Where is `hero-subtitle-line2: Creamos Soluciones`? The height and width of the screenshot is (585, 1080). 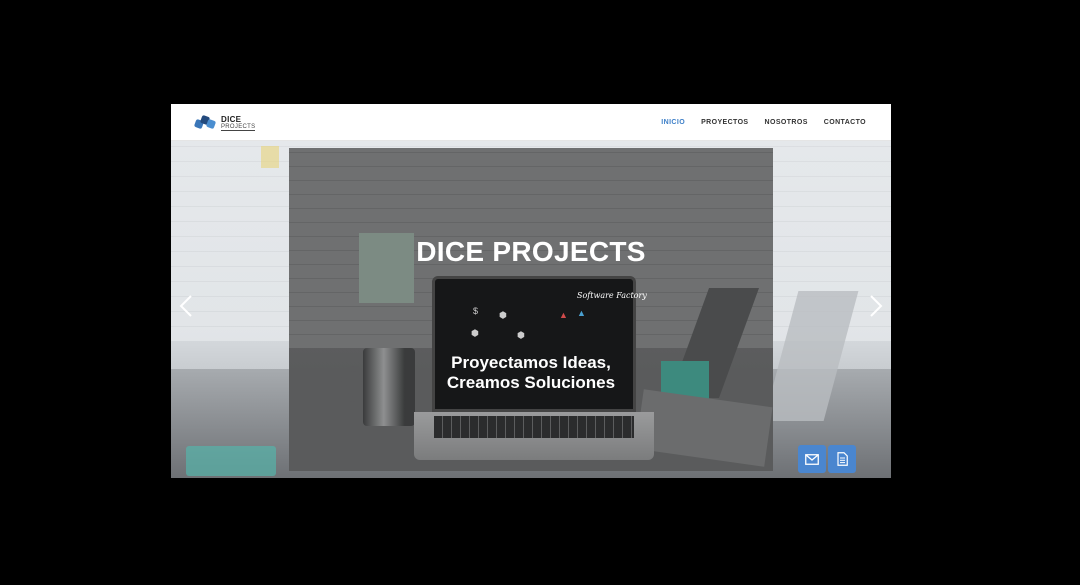
hero-subtitle-line2: Creamos Soluciones is located at coordinates (531, 382).